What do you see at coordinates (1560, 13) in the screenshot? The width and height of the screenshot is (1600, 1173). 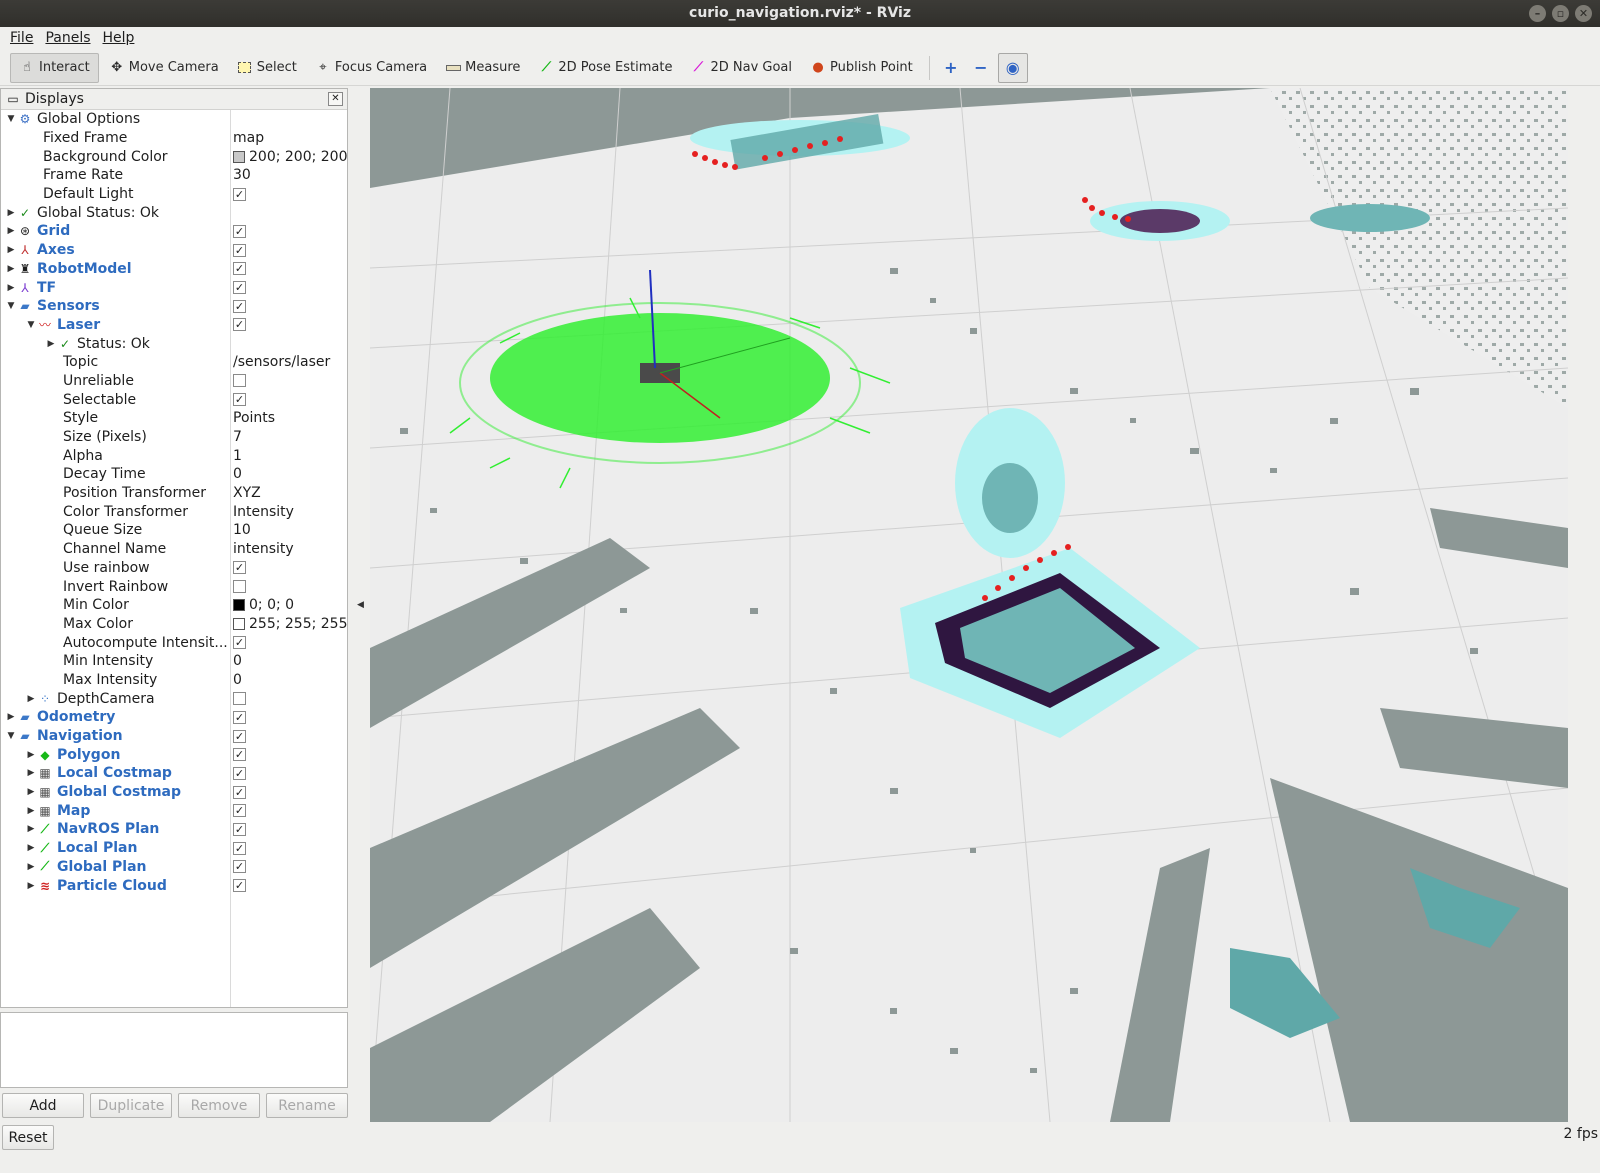 I see `maximize-icon: ▫` at bounding box center [1560, 13].